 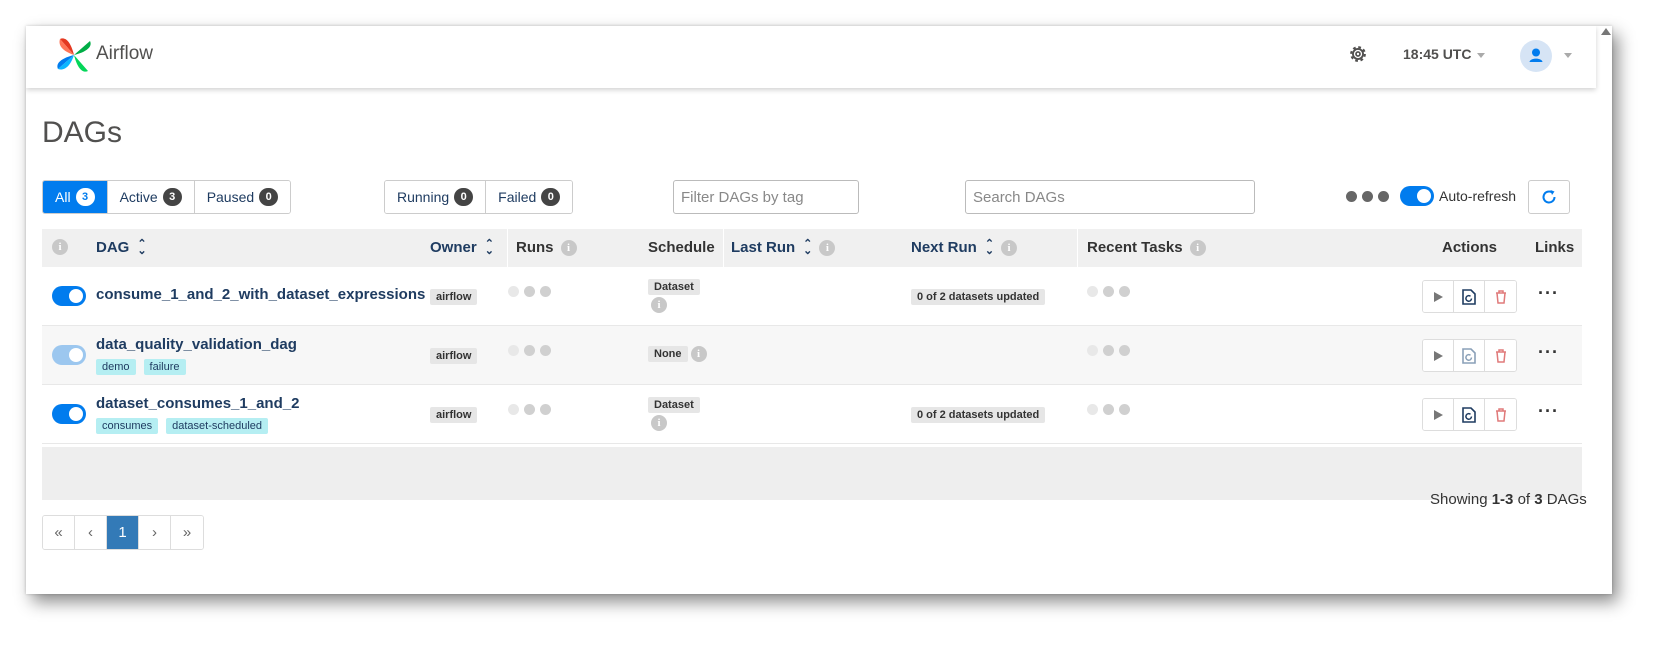 What do you see at coordinates (141, 367) in the screenshot?
I see `dag-tags: demo failure` at bounding box center [141, 367].